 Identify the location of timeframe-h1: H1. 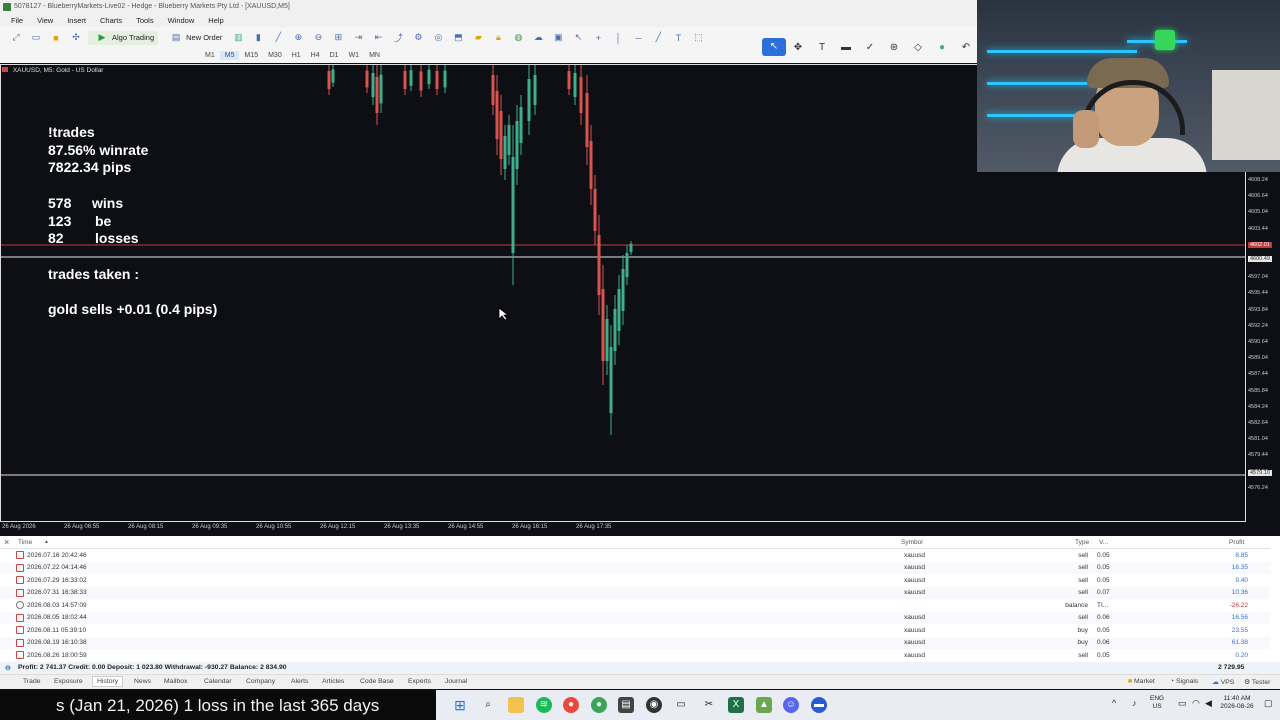
(296, 55).